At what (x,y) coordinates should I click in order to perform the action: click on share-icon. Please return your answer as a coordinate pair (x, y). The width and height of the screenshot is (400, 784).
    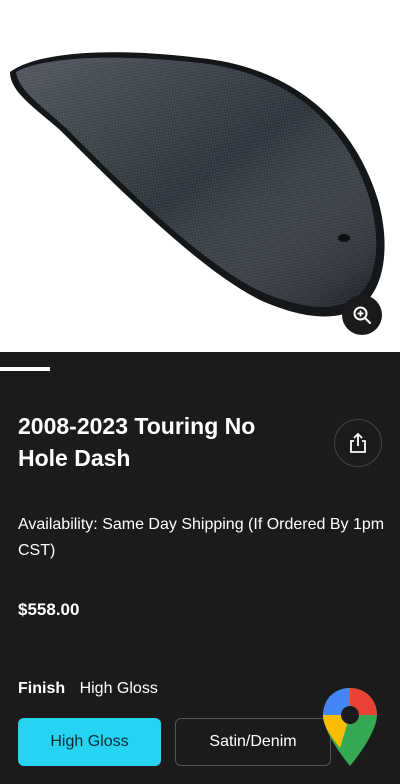
    Looking at the image, I should click on (358, 442).